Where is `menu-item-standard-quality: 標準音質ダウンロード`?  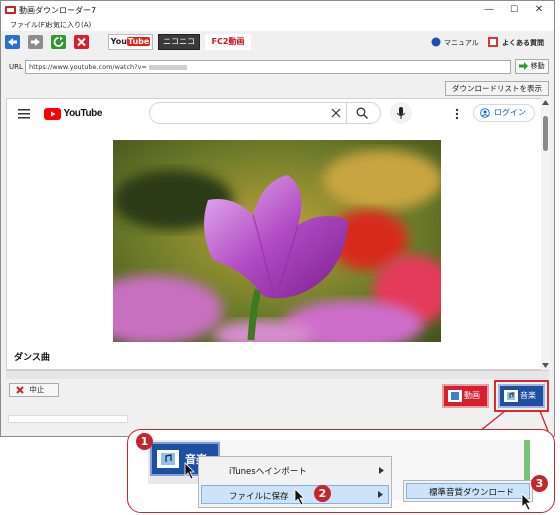
menu-item-standard-quality: 標準音質ダウンロード is located at coordinates (468, 491).